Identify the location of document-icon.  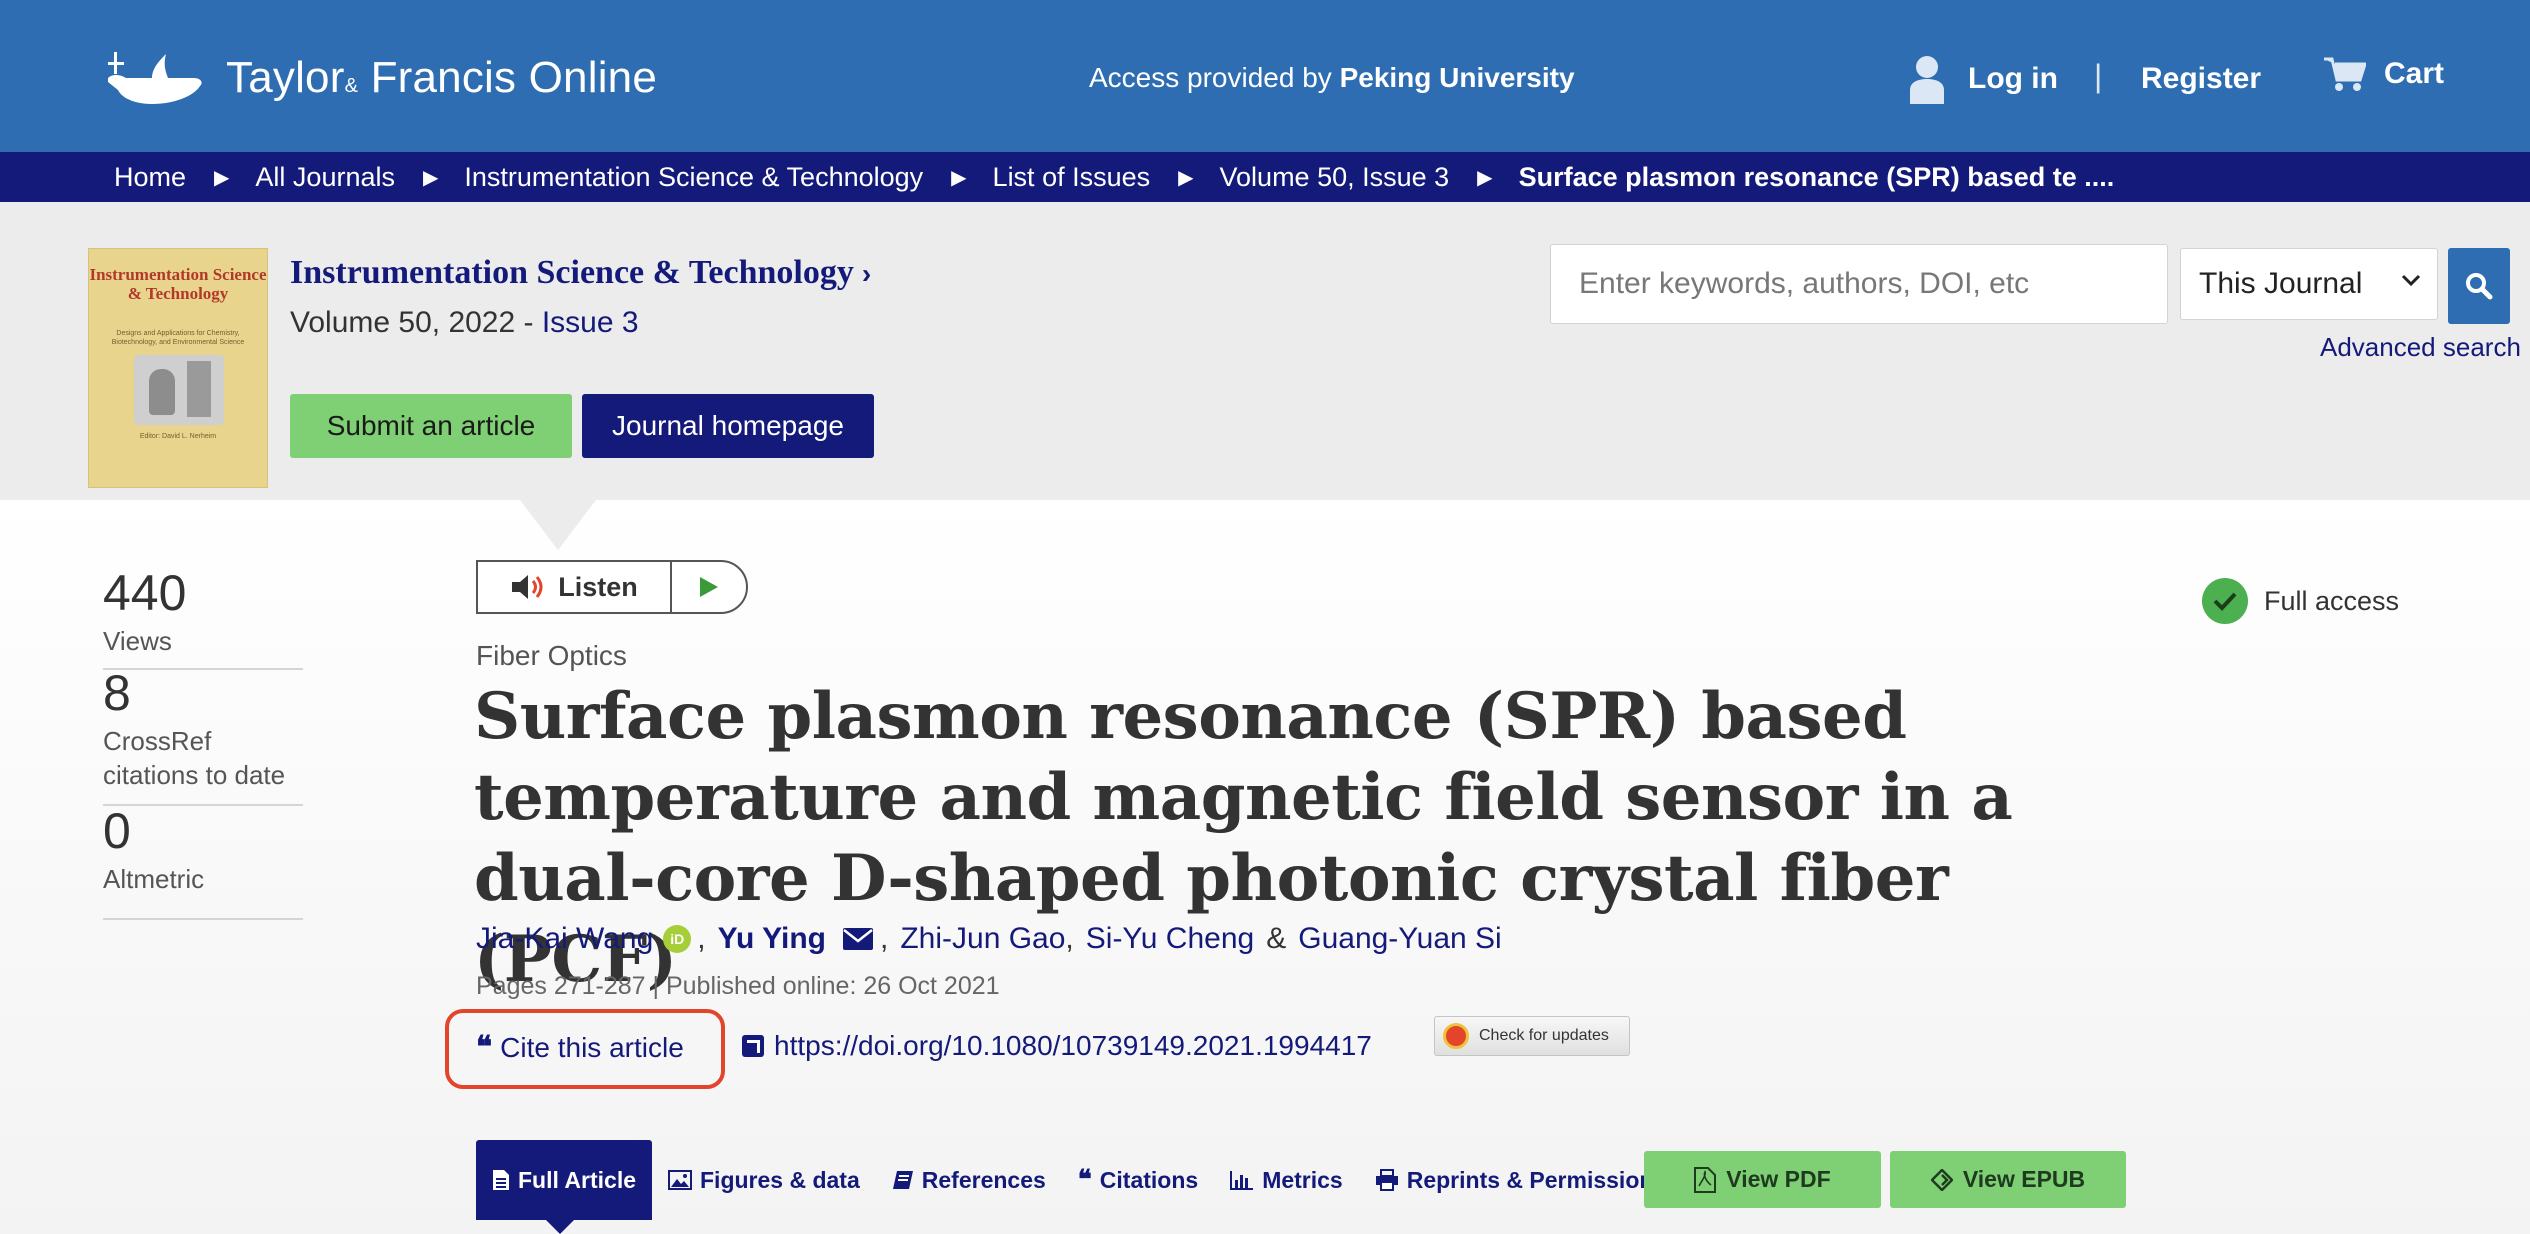
(501, 1180).